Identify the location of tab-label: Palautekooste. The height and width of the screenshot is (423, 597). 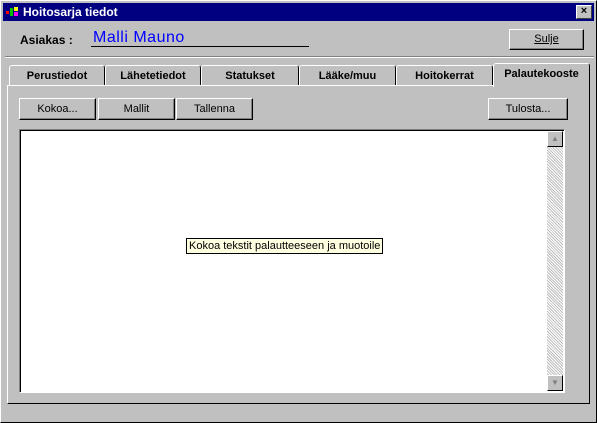
(541, 74).